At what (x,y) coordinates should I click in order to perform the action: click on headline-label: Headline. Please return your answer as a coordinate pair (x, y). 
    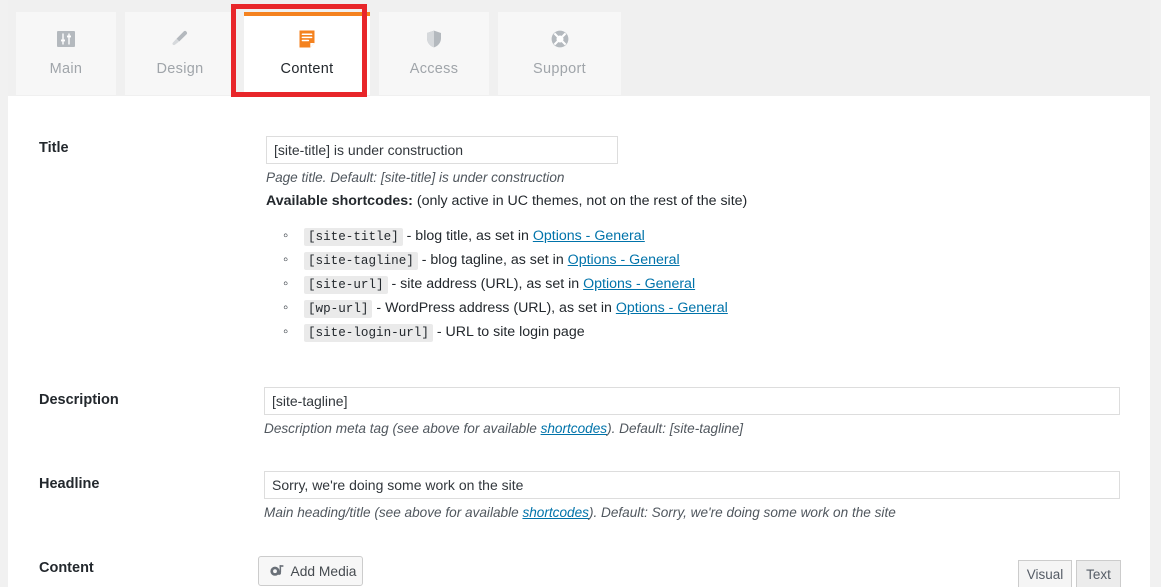
    Looking at the image, I should click on (69, 484).